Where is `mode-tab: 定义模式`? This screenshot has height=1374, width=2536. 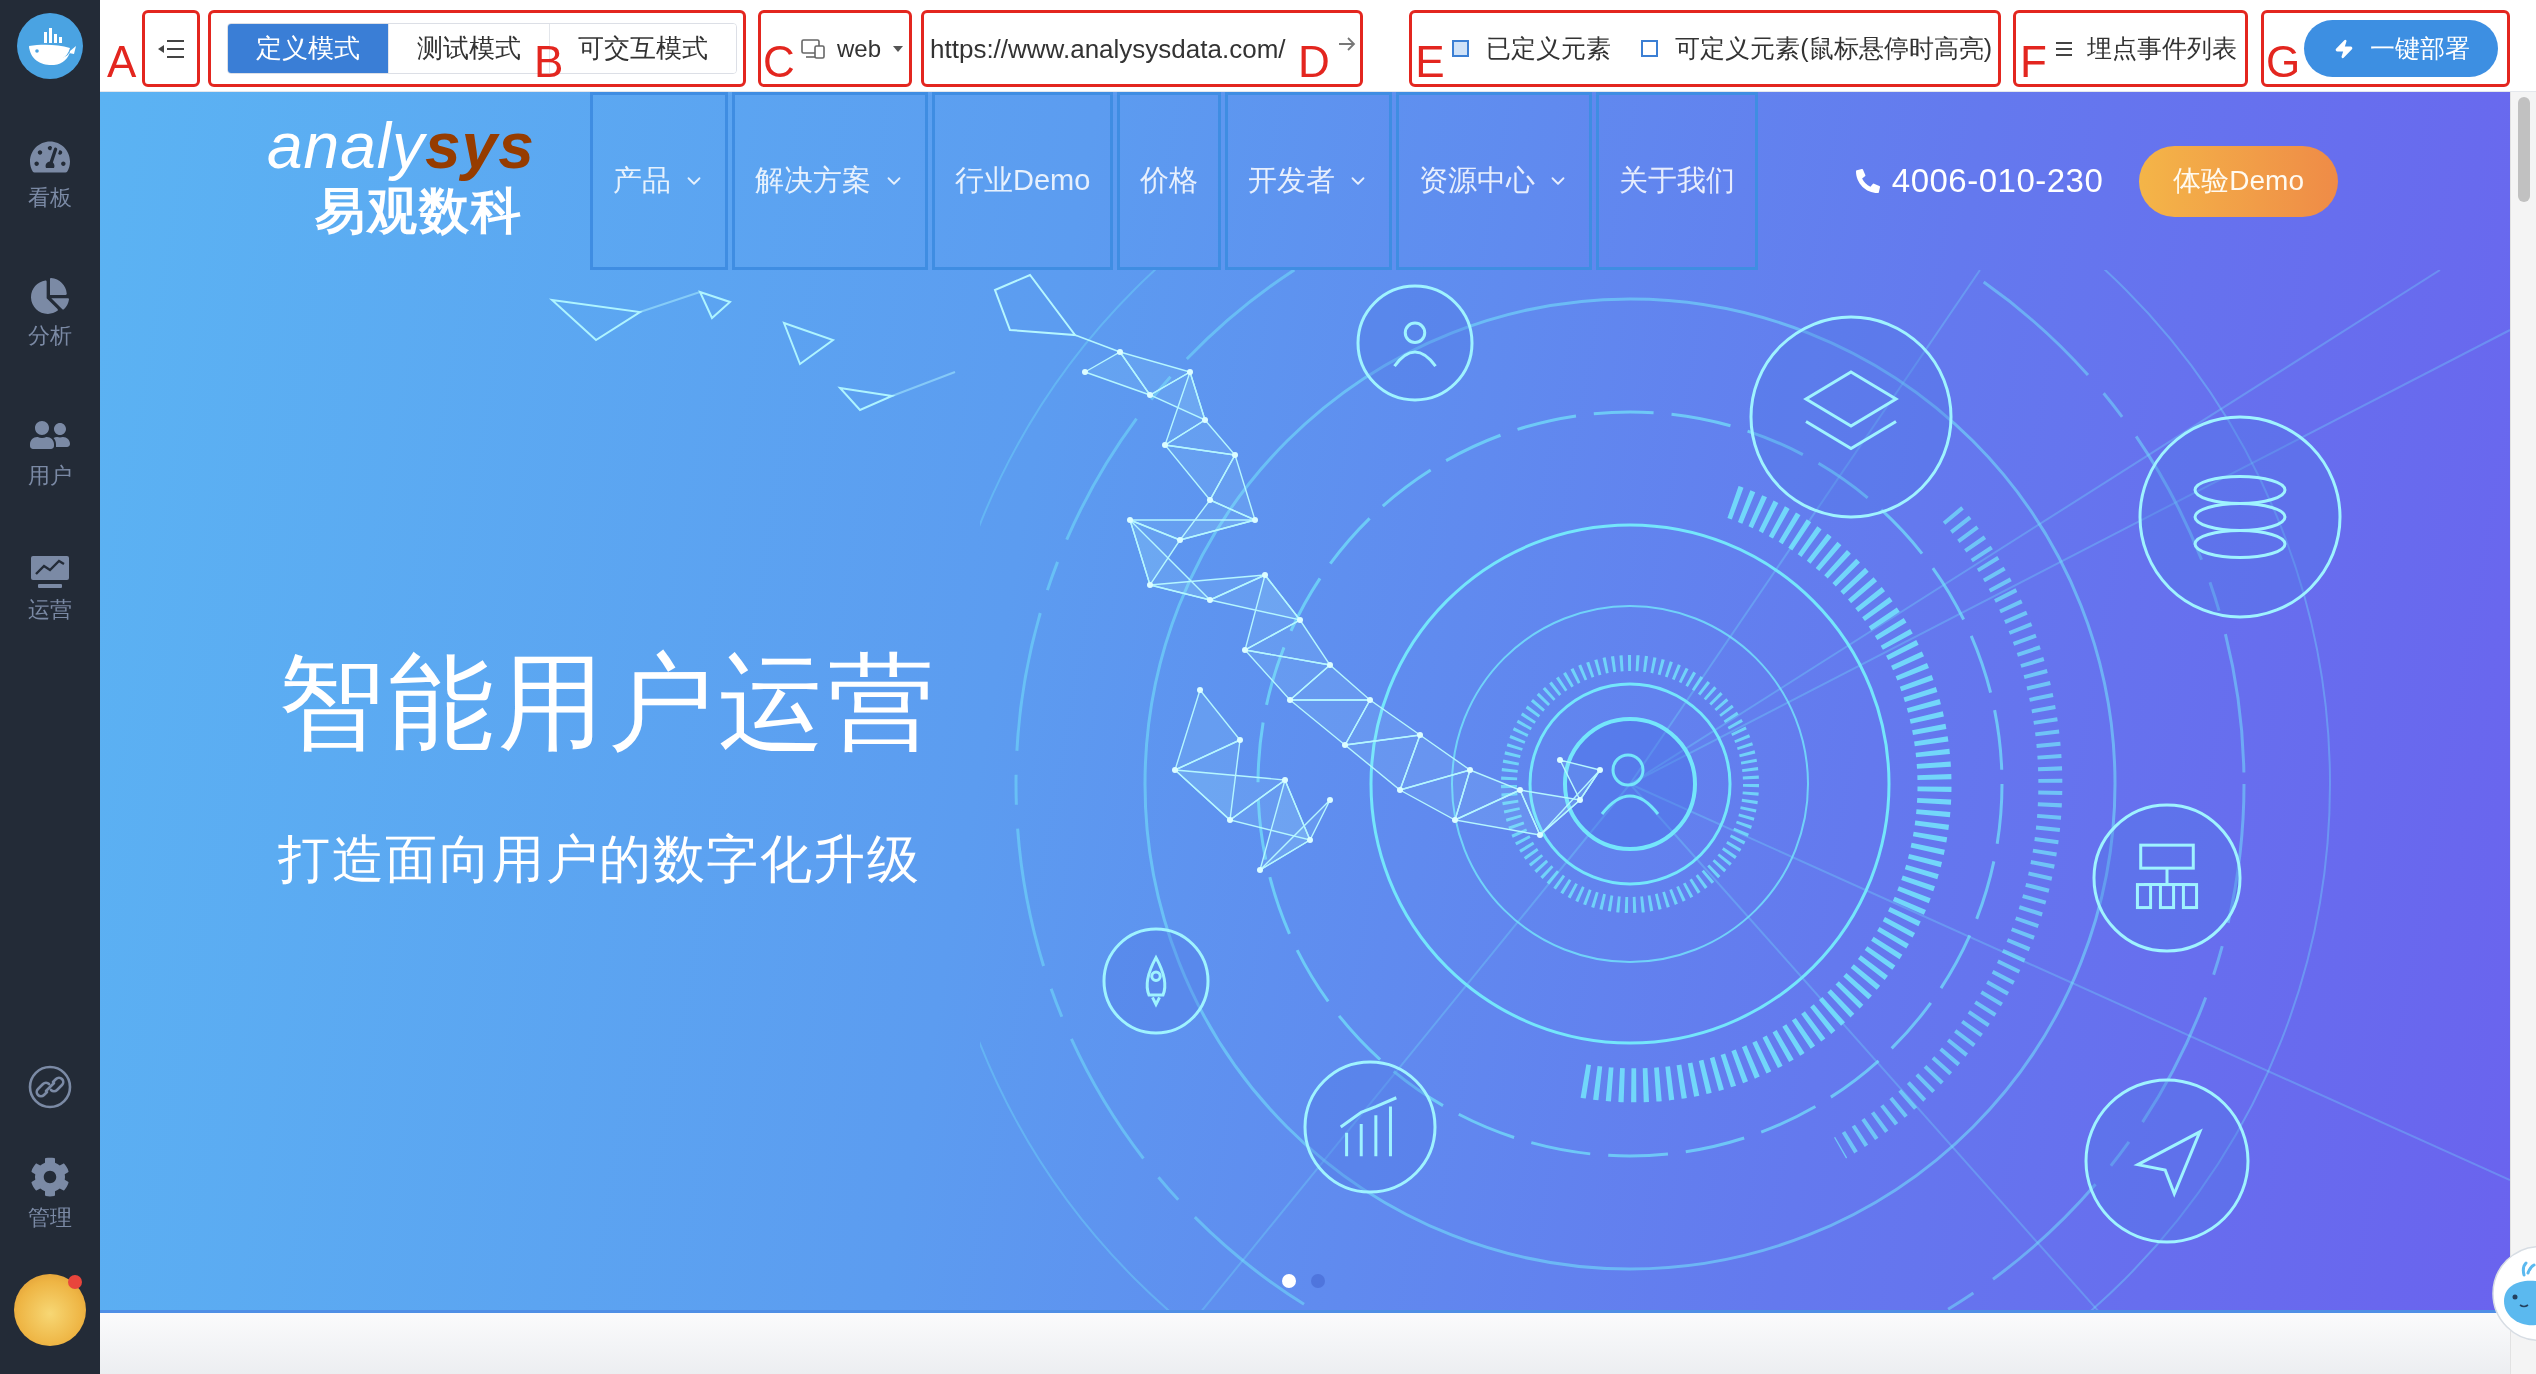
mode-tab: 定义模式 is located at coordinates (308, 48).